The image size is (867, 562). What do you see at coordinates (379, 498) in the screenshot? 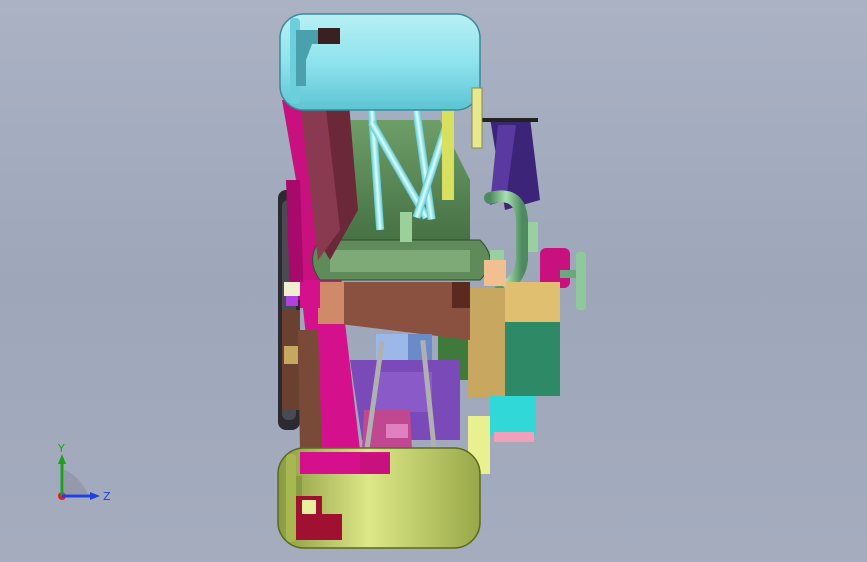
I see `rear-tire` at bounding box center [379, 498].